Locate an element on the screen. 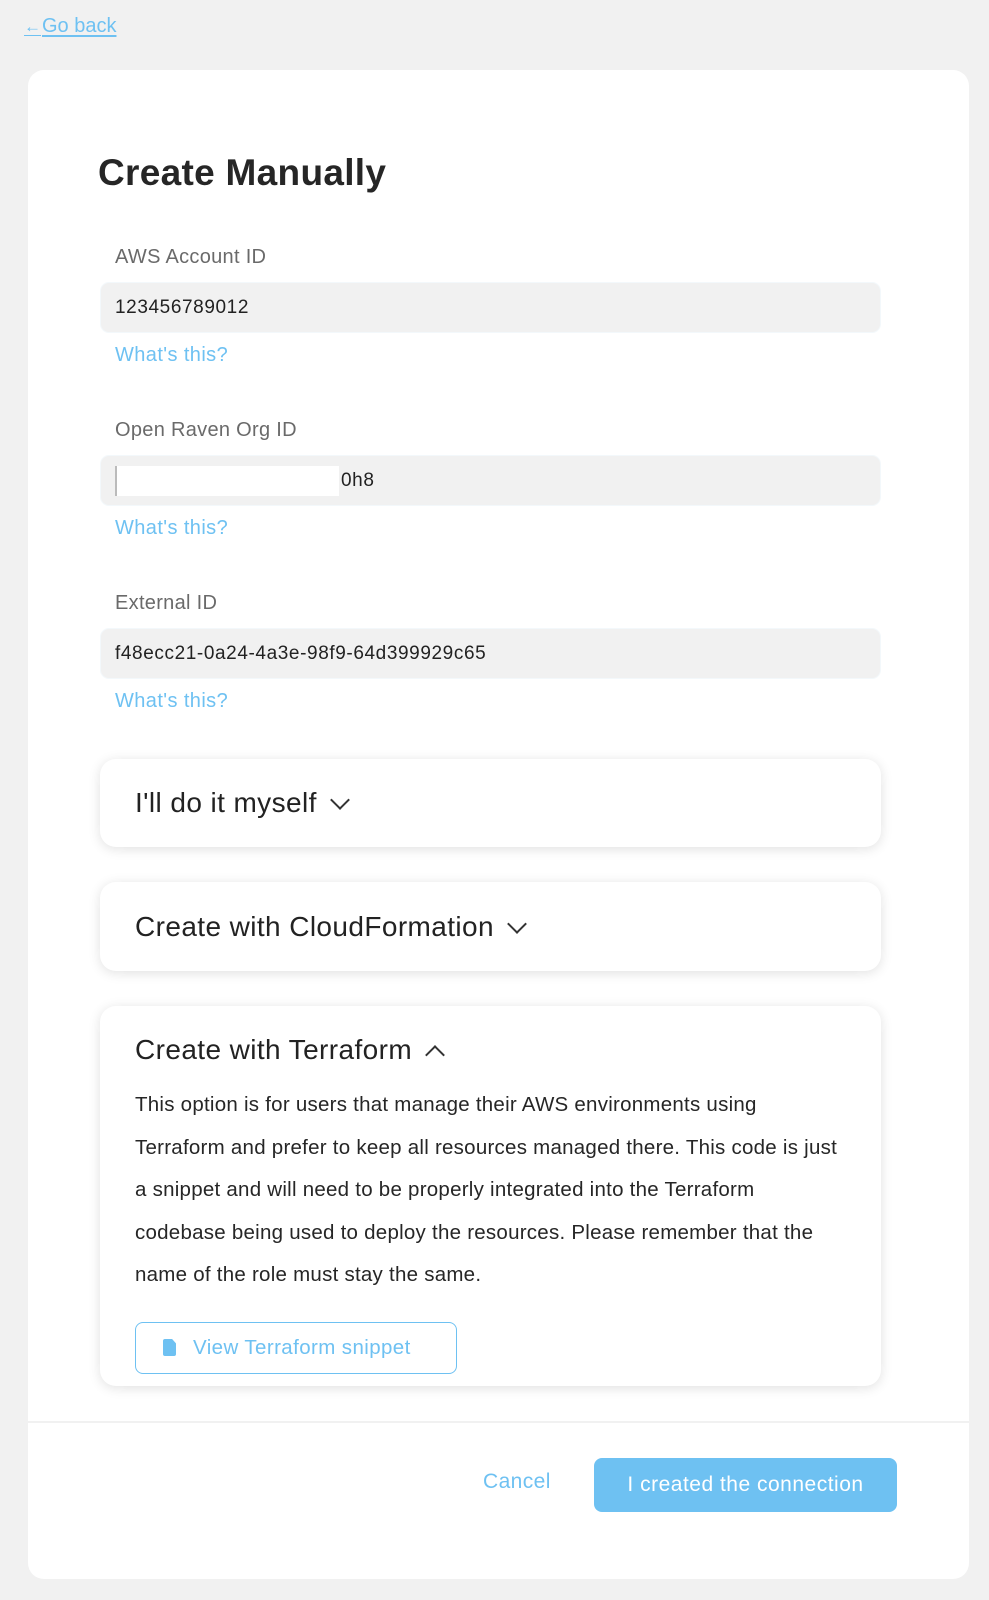 The height and width of the screenshot is (1600, 989). redacted-region is located at coordinates (227, 480).